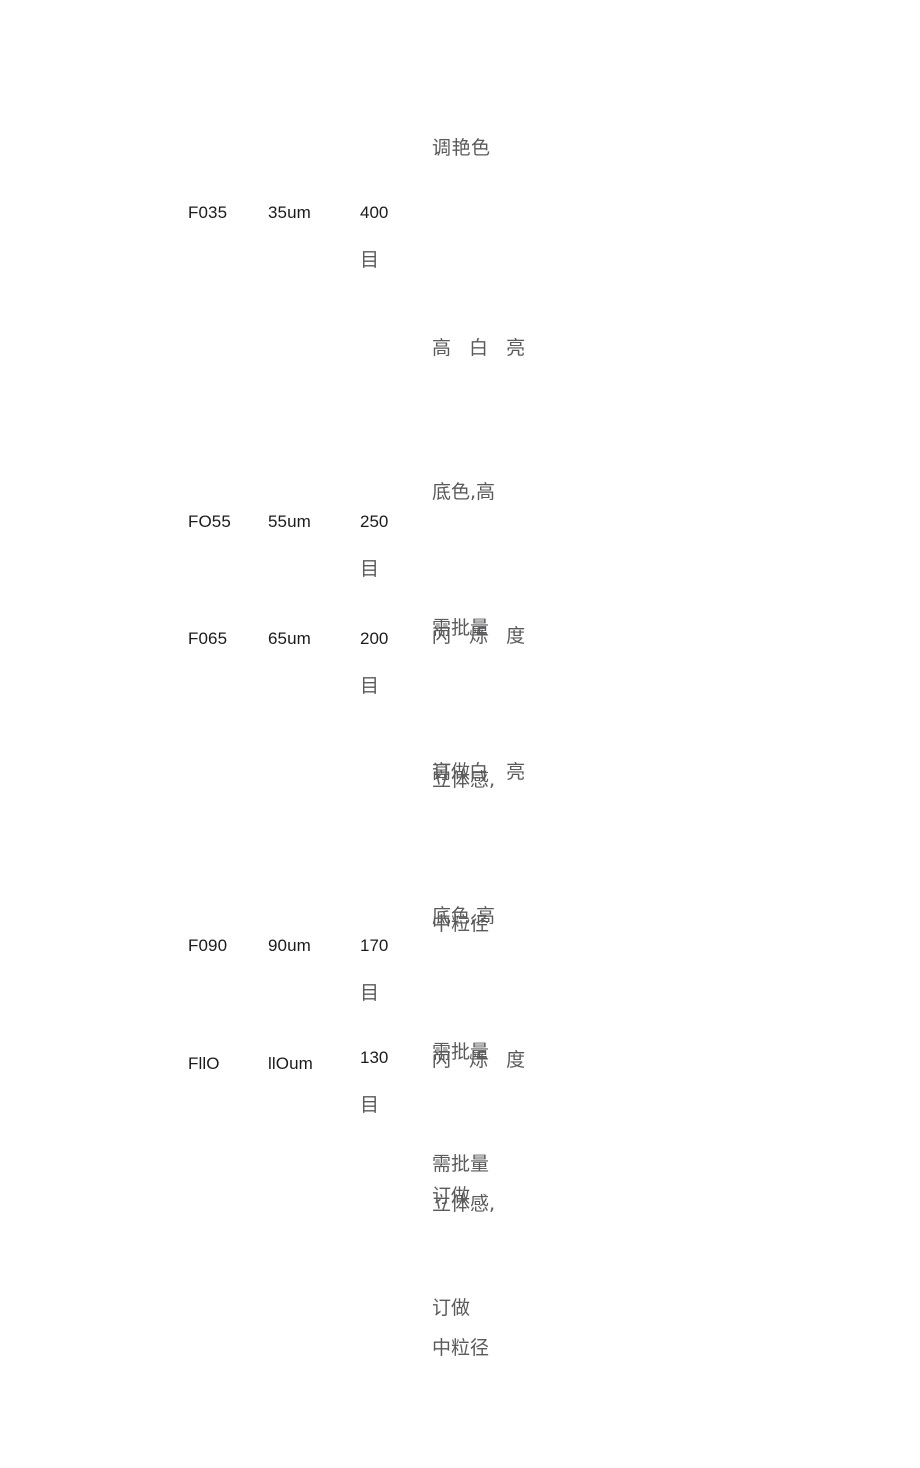  I want to click on mesh-number: 130, so click(374, 1057).